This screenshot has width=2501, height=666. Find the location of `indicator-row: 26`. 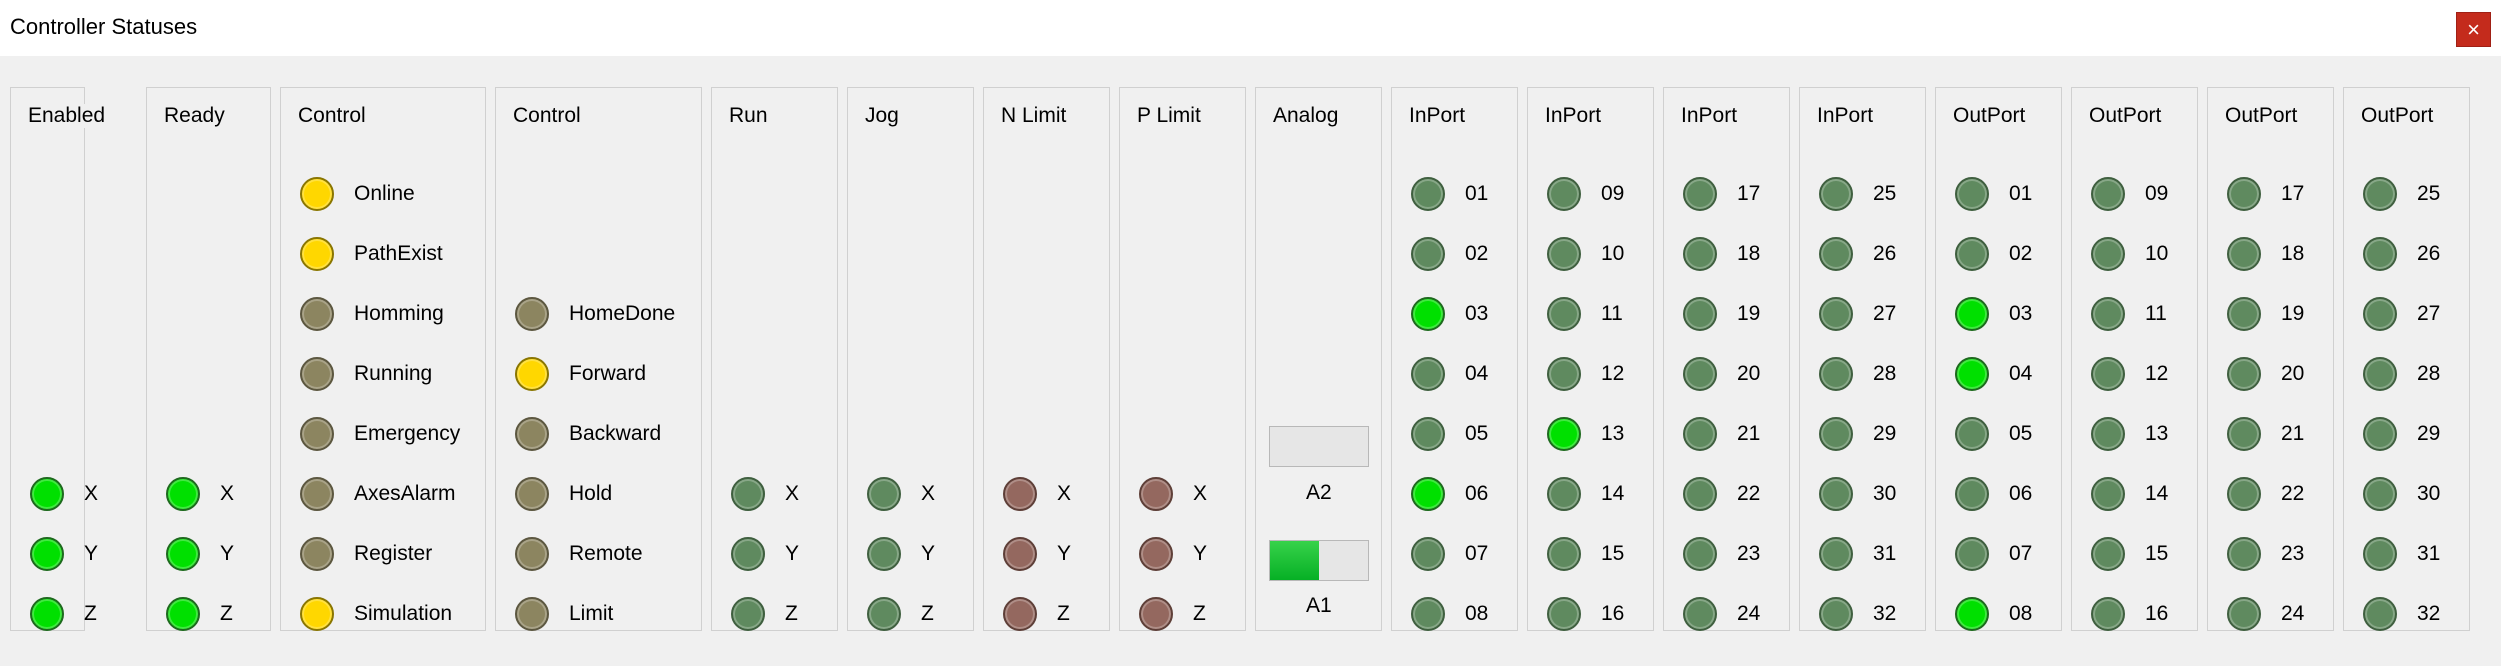

indicator-row: 26 is located at coordinates (2401, 254).